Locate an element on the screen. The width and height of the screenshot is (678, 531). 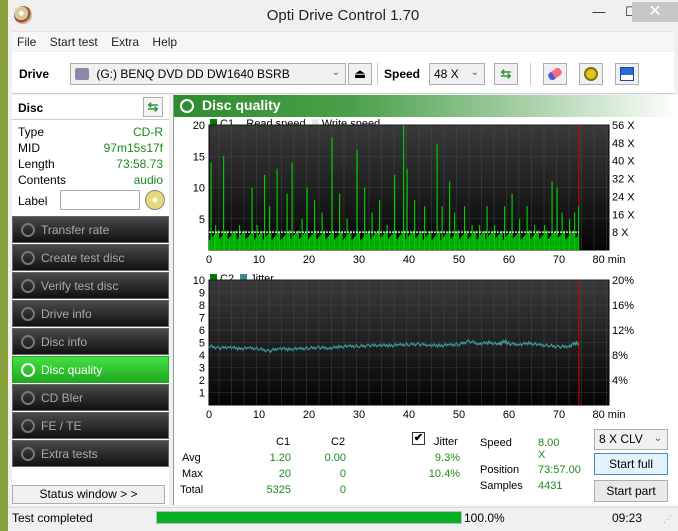
nav-extra-tests: Extra tests is located at coordinates (90, 453).